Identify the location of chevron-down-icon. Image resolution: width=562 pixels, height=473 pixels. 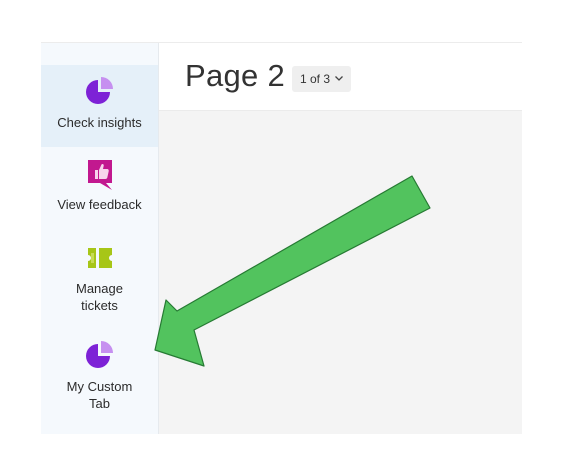
(339, 79).